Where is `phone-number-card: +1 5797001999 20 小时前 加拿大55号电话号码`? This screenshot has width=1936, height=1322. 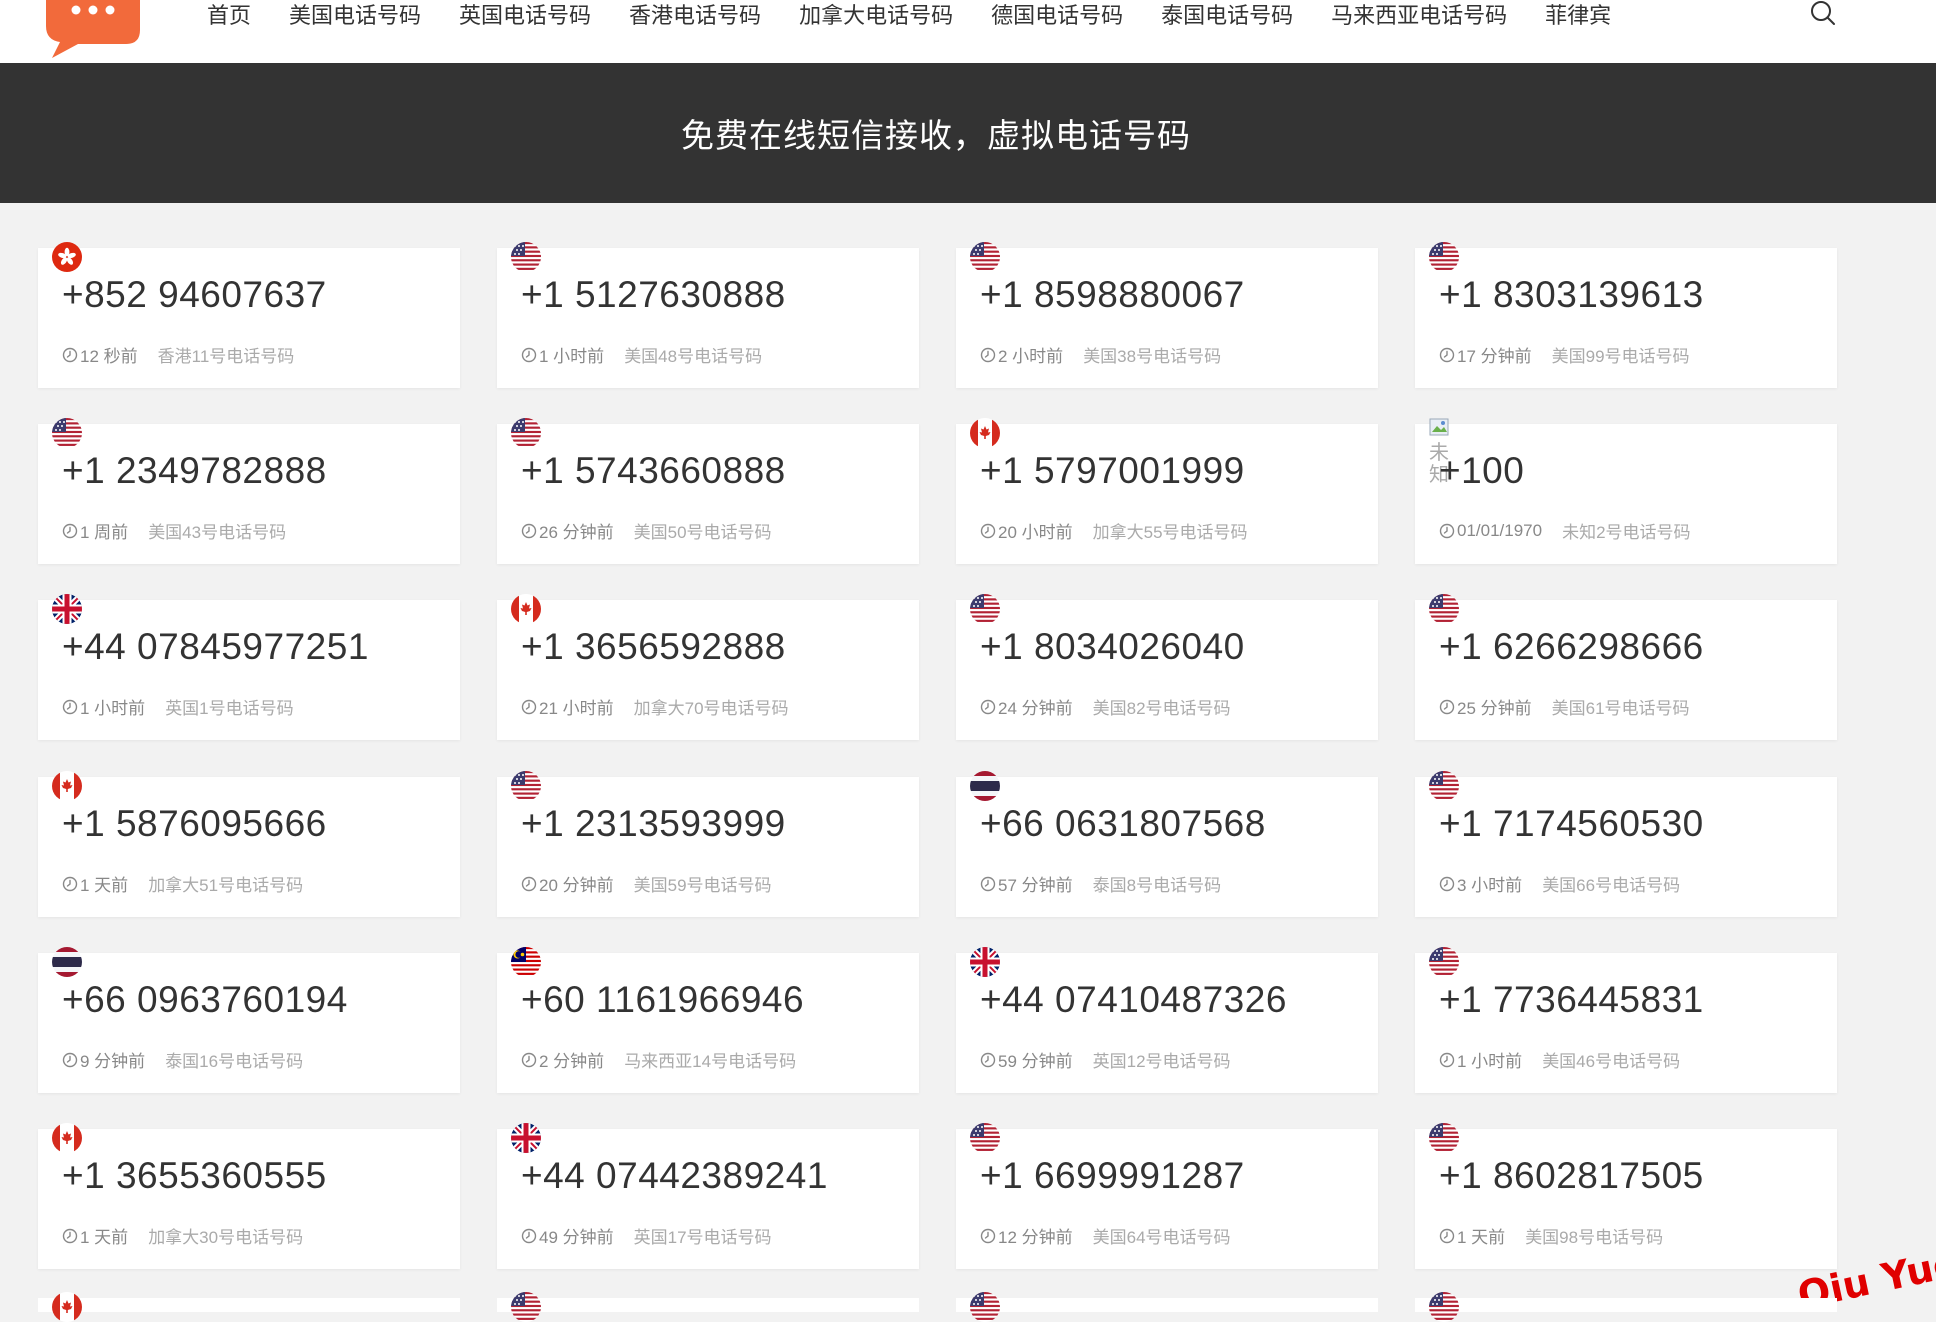 phone-number-card: +1 5797001999 20 小时前 加拿大55号电话号码 is located at coordinates (1167, 491).